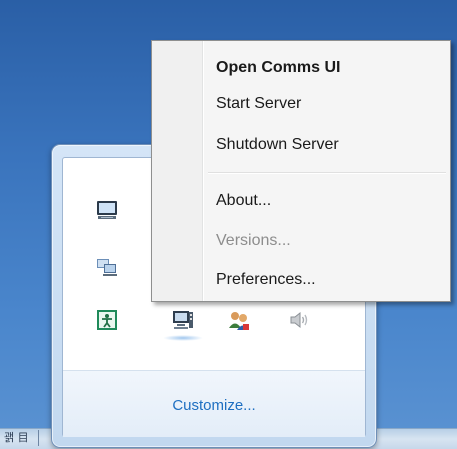 The height and width of the screenshot is (449, 457). Describe the element at coordinates (107, 210) in the screenshot. I see `display-icon` at that location.